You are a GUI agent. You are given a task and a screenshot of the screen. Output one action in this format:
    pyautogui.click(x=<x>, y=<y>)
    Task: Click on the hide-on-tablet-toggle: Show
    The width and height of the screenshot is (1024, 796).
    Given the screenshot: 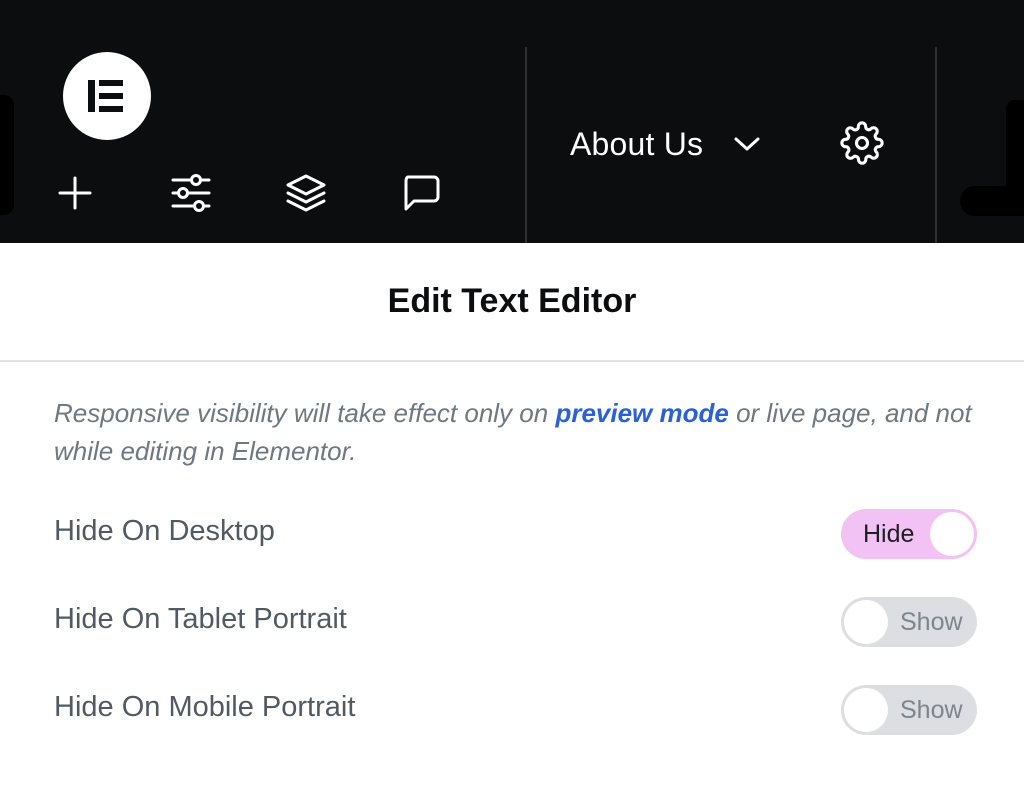 What is the action you would take?
    pyautogui.click(x=909, y=622)
    